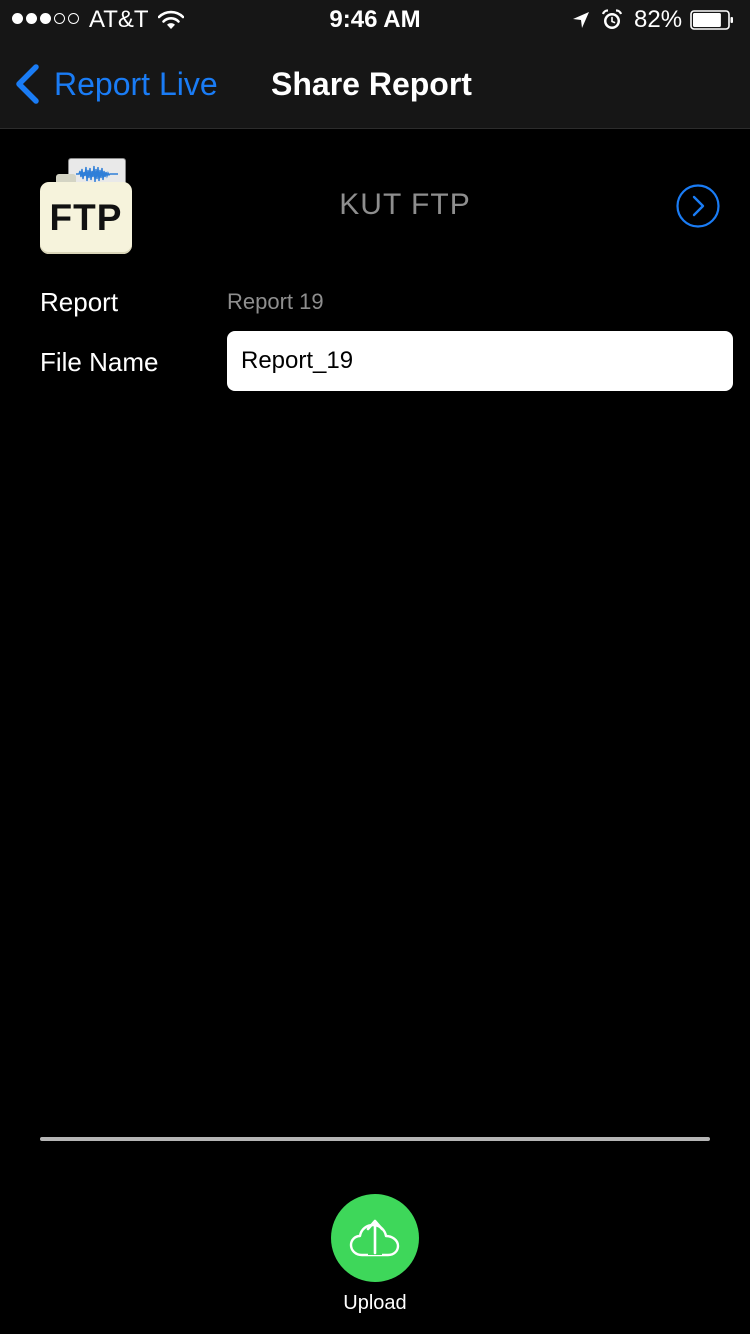 This screenshot has height=1334, width=750. Describe the element at coordinates (405, 204) in the screenshot. I see `service-name: KUT FTP` at that location.